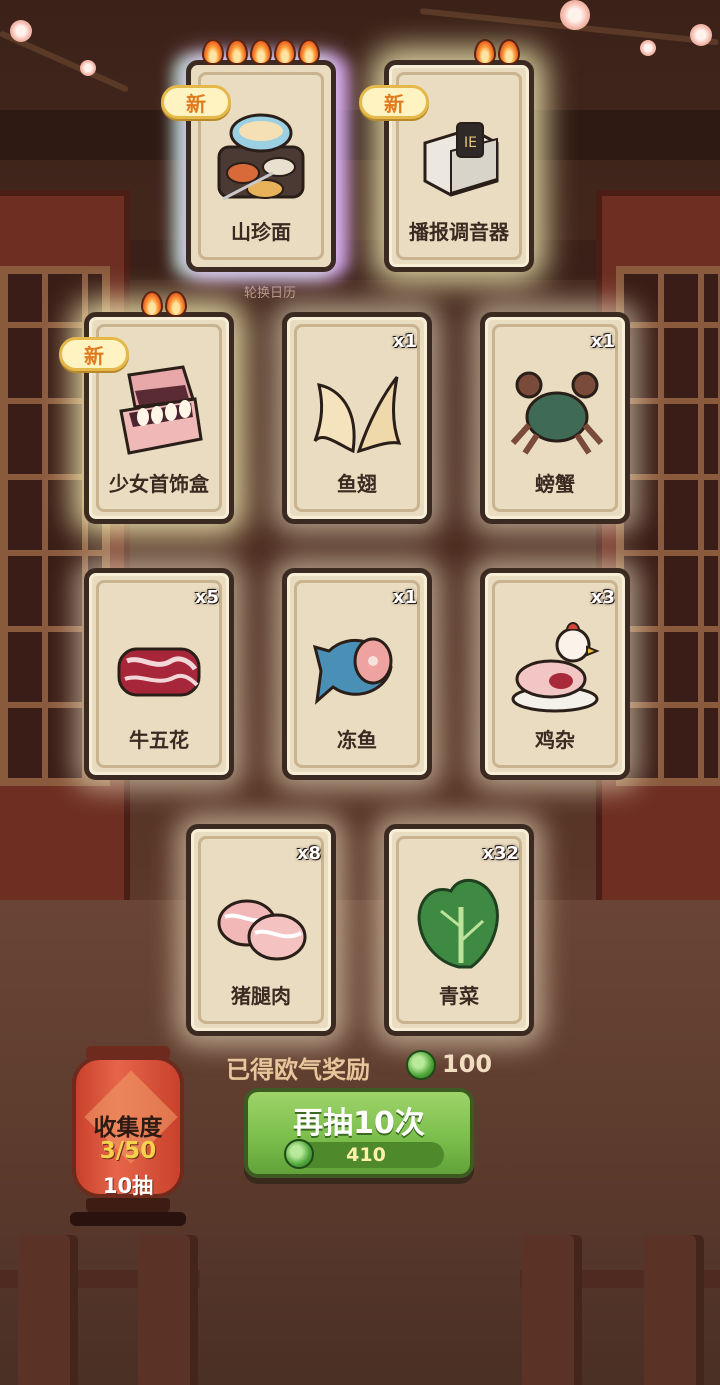 The height and width of the screenshot is (1385, 720). Describe the element at coordinates (270, 293) in the screenshot. I see `rotating-calendar-label: 轮换日历` at that location.